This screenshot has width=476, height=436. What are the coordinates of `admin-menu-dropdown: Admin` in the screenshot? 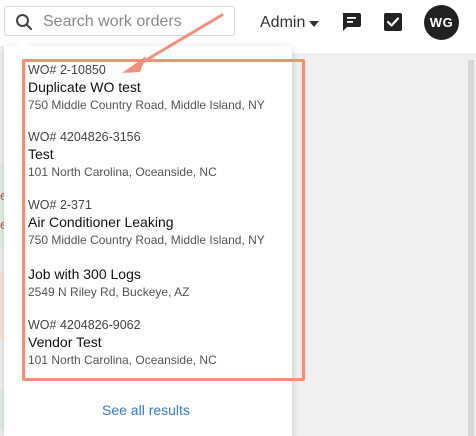 It's located at (290, 23).